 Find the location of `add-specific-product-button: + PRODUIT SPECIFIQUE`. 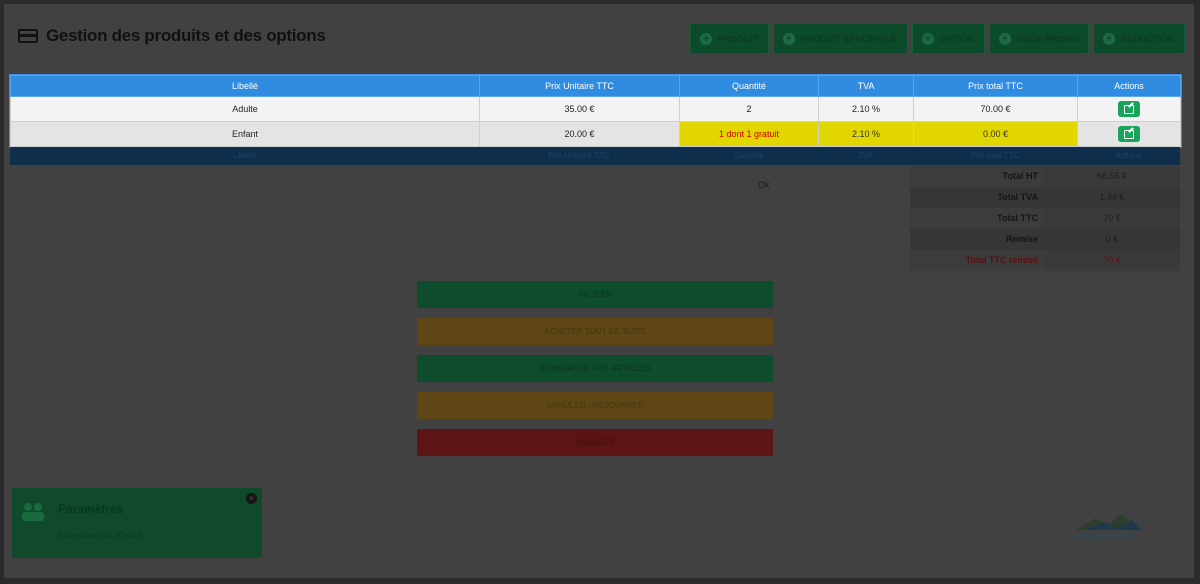

add-specific-product-button: + PRODUIT SPECIFIQUE is located at coordinates (840, 38).